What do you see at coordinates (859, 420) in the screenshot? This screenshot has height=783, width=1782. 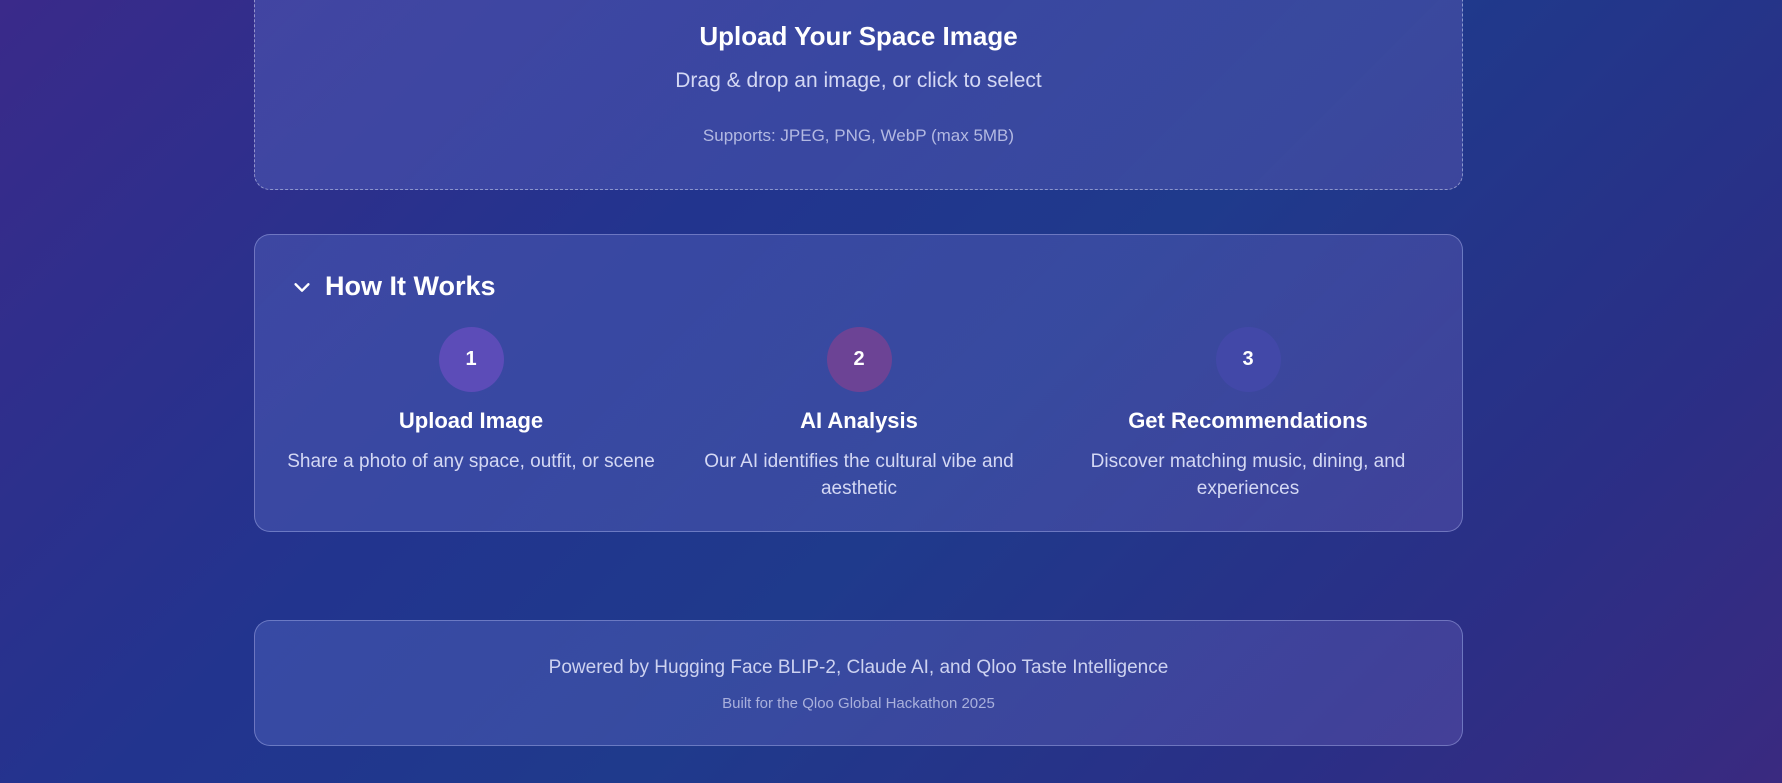 I see `step-title: AI Analysis` at bounding box center [859, 420].